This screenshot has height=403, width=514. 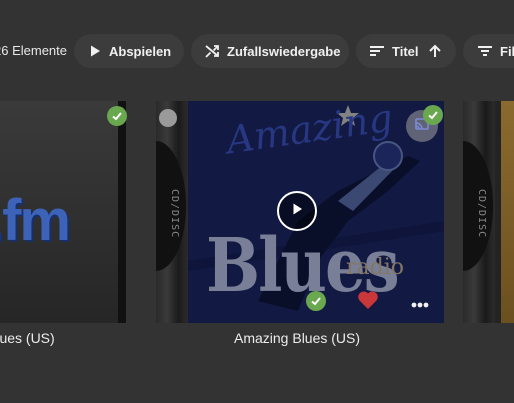 What do you see at coordinates (507, 212) in the screenshot?
I see `album-cover` at bounding box center [507, 212].